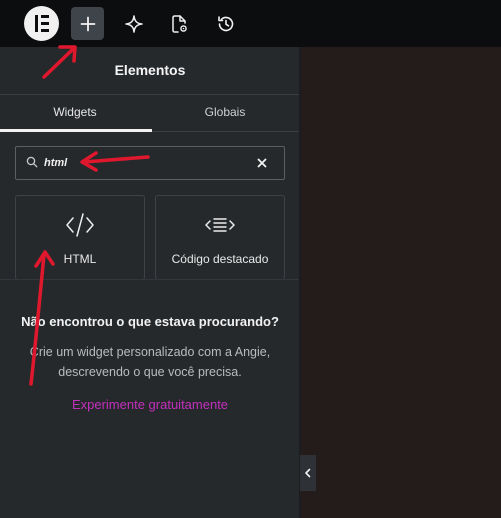 Image resolution: width=501 pixels, height=518 pixels. Describe the element at coordinates (80, 259) in the screenshot. I see `widget-label: HTML` at that location.